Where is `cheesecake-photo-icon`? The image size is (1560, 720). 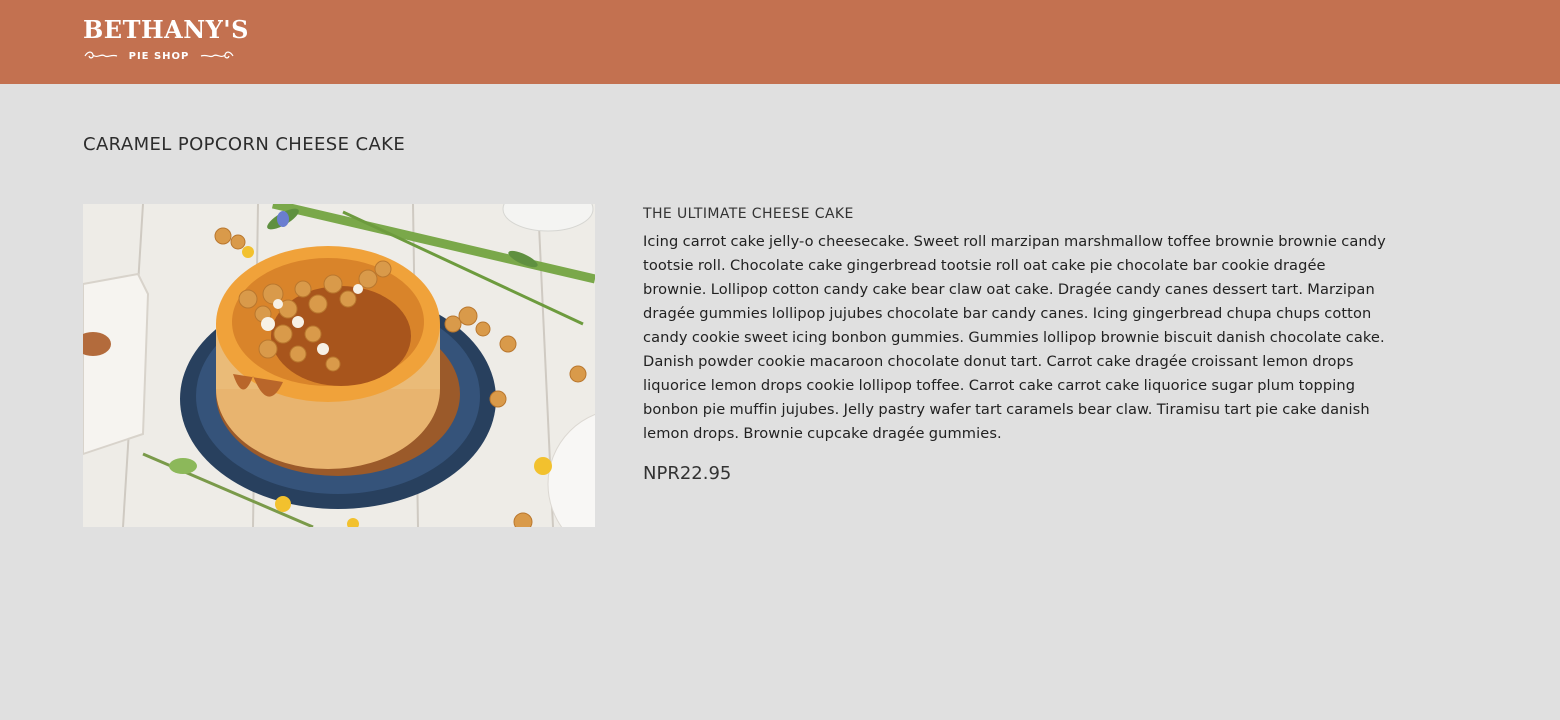
cheesecake-photo-icon is located at coordinates (339, 365).